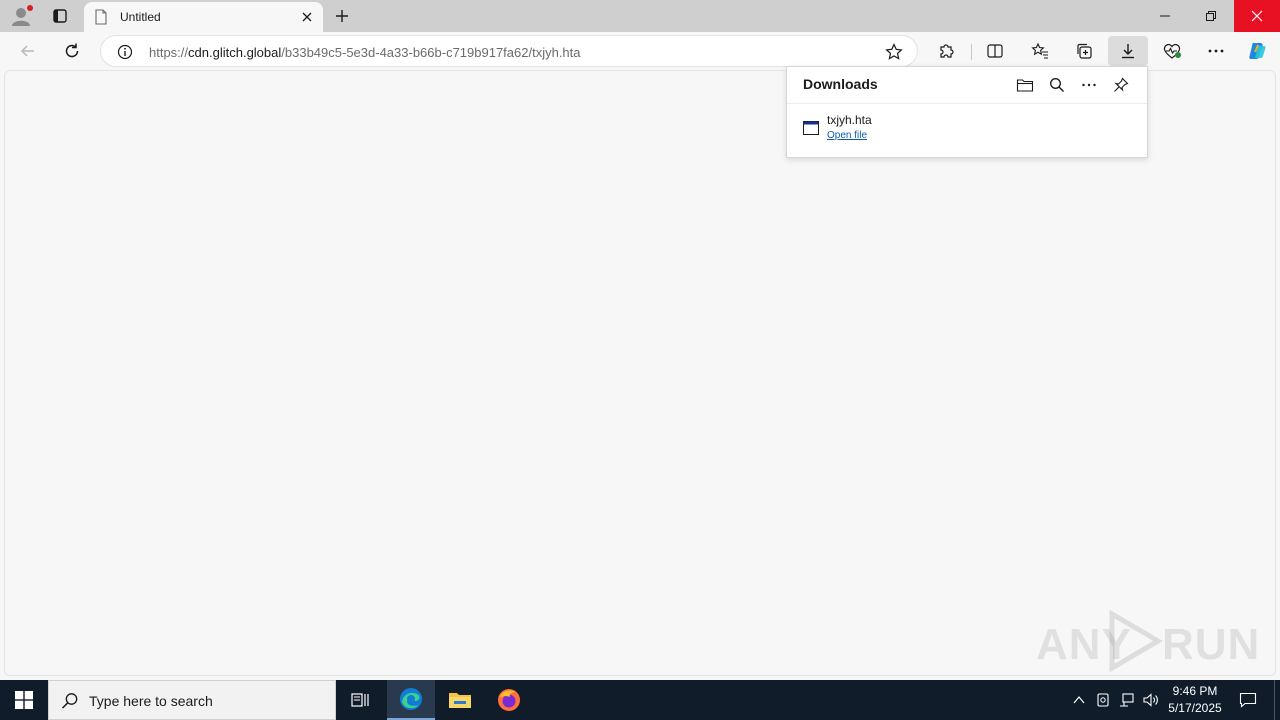 Image resolution: width=1280 pixels, height=720 pixels. I want to click on minimize-icon, so click(1165, 16).